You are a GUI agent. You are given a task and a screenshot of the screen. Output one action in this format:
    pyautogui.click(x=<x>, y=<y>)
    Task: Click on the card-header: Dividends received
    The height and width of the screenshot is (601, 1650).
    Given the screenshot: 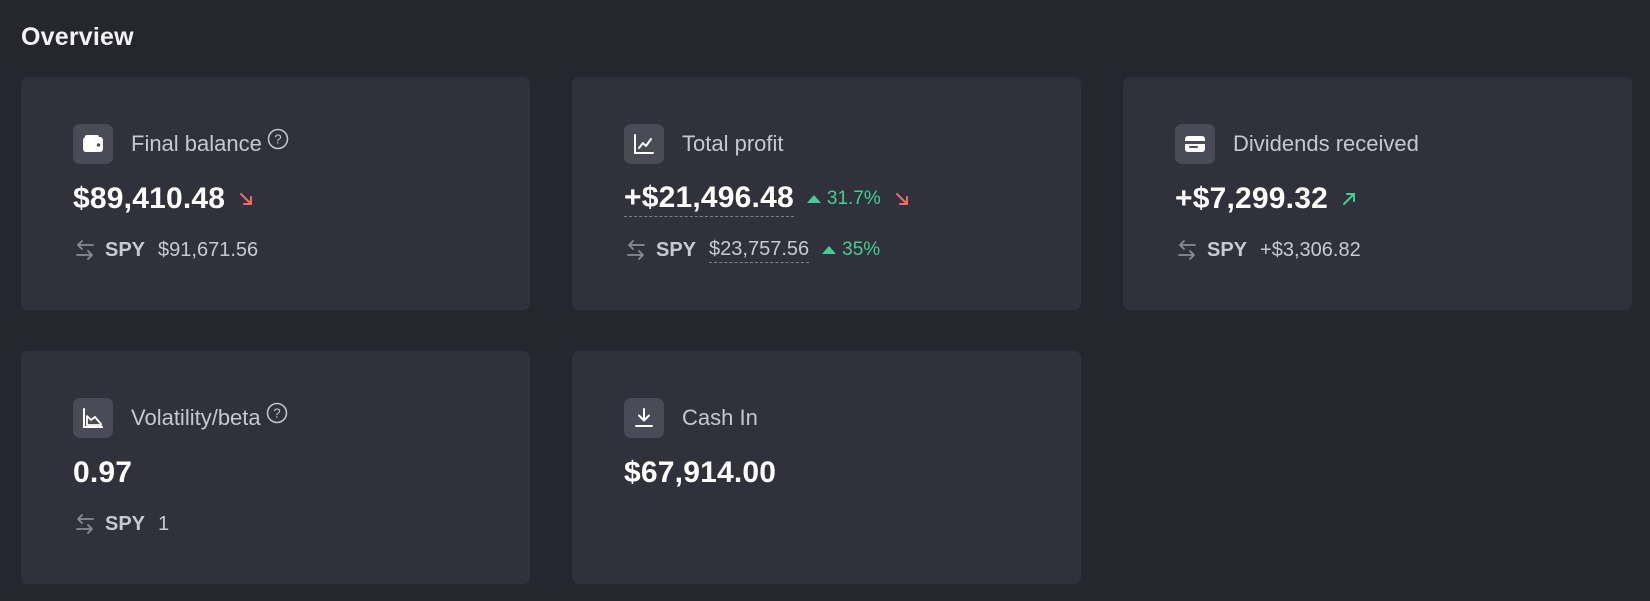 What is the action you would take?
    pyautogui.click(x=1297, y=144)
    